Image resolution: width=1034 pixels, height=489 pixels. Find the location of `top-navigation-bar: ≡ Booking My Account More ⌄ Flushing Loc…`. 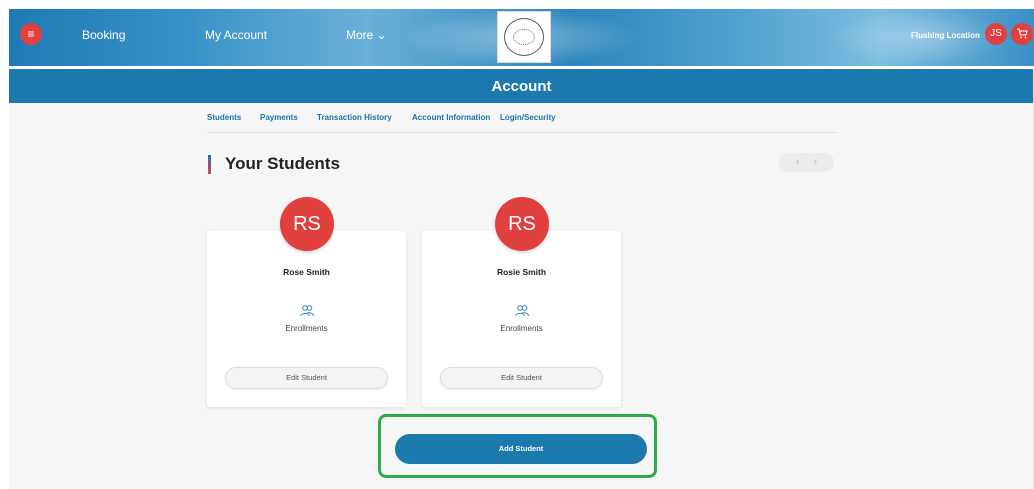

top-navigation-bar: ≡ Booking My Account More ⌄ Flushing Loc… is located at coordinates (521, 37).